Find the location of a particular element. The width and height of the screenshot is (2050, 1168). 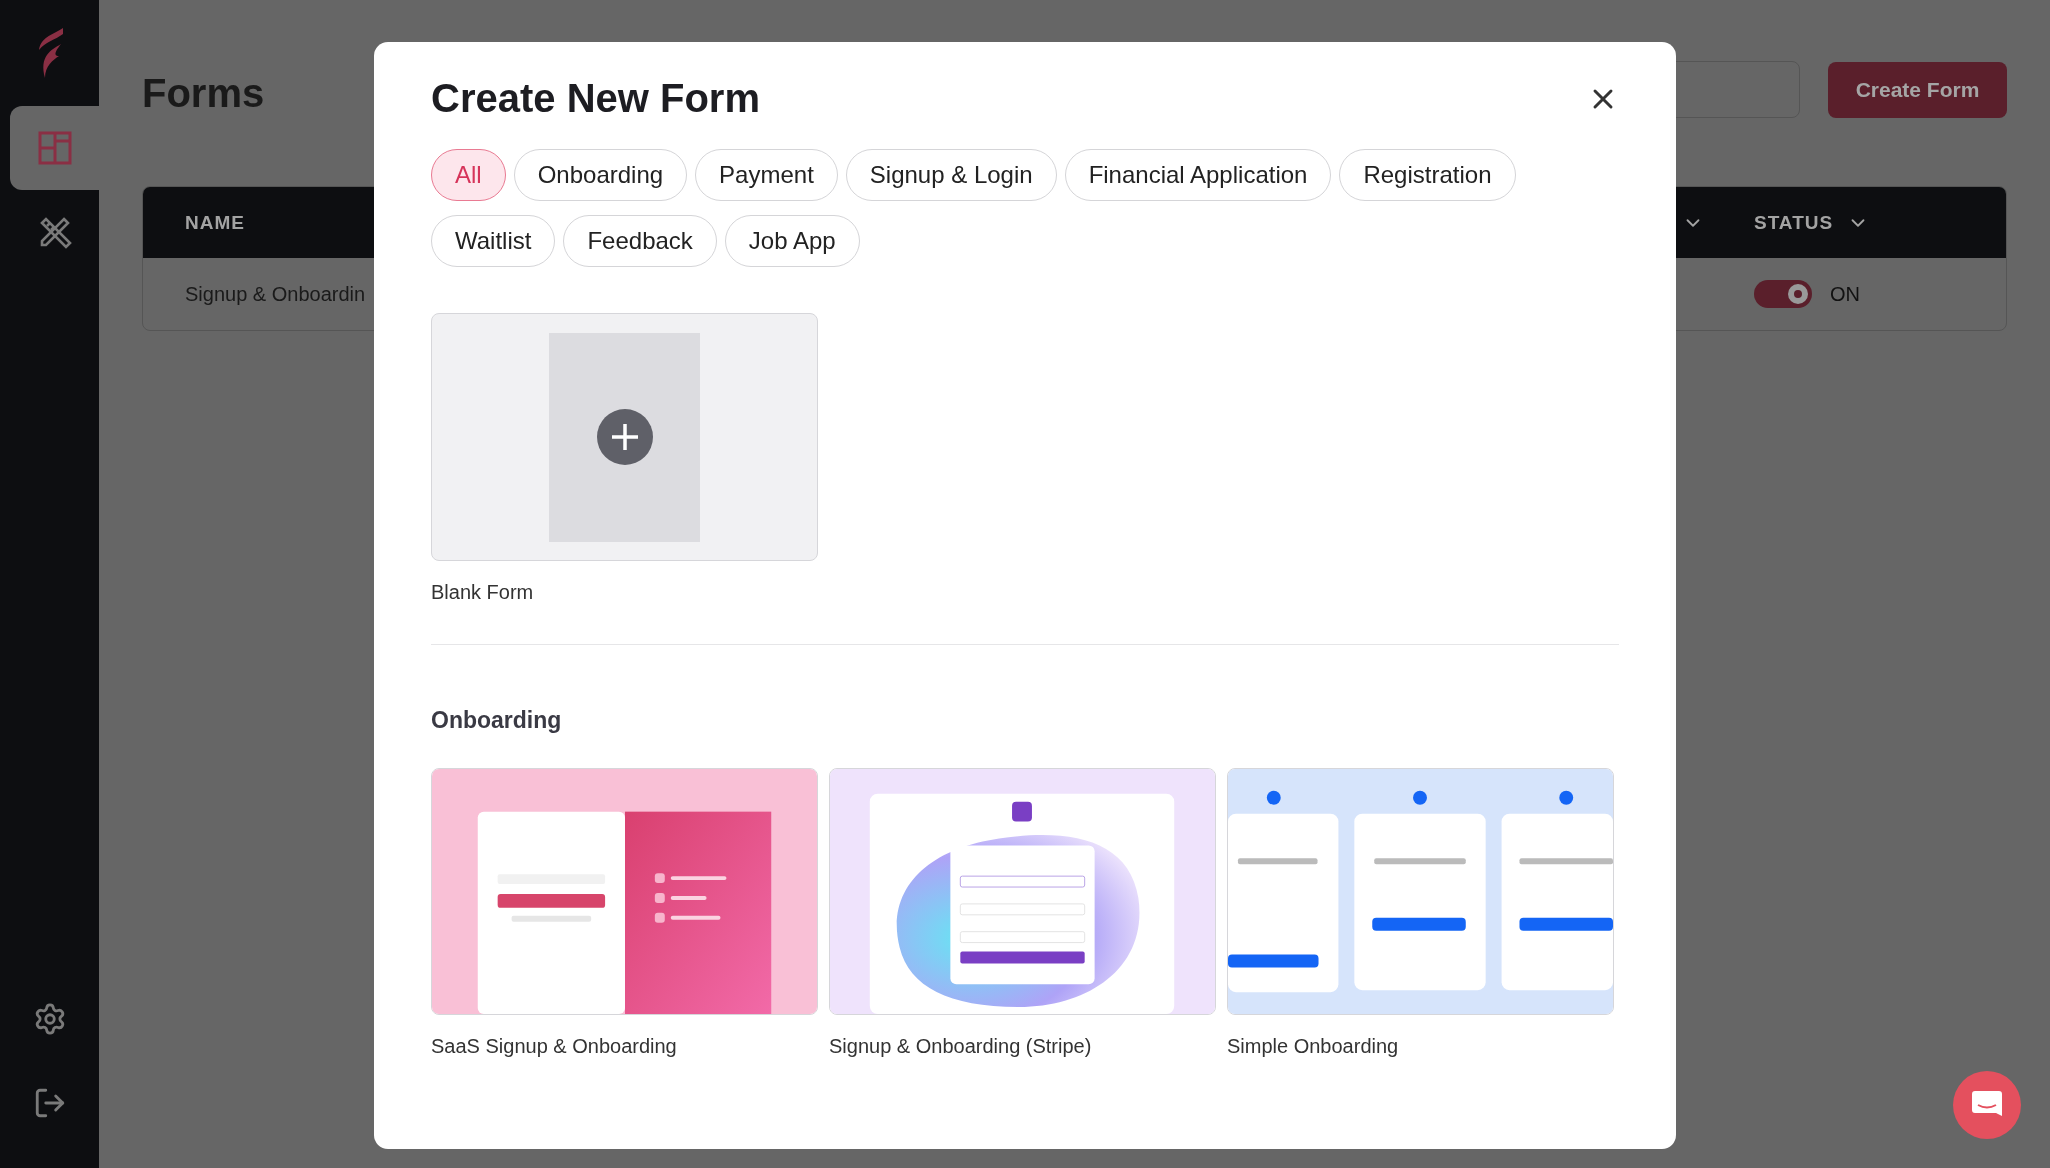

blank-form-card is located at coordinates (624, 437).